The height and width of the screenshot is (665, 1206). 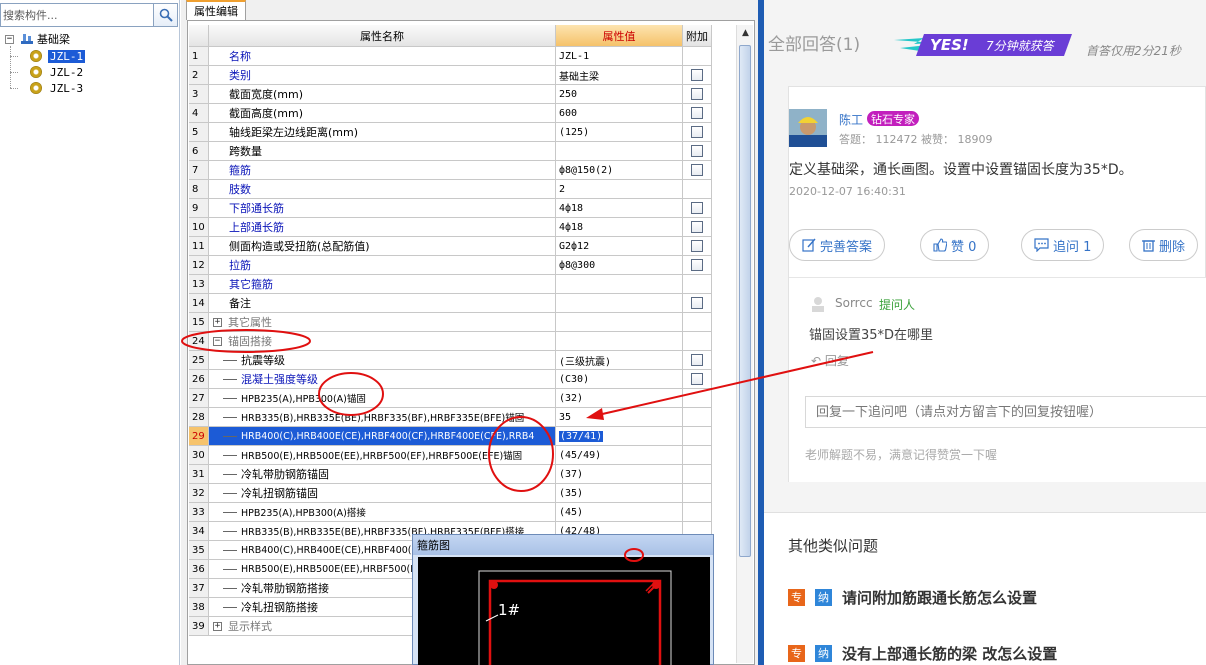 What do you see at coordinates (450, 94) in the screenshot?
I see `property-row: 3 截面宽度(mm) 250` at bounding box center [450, 94].